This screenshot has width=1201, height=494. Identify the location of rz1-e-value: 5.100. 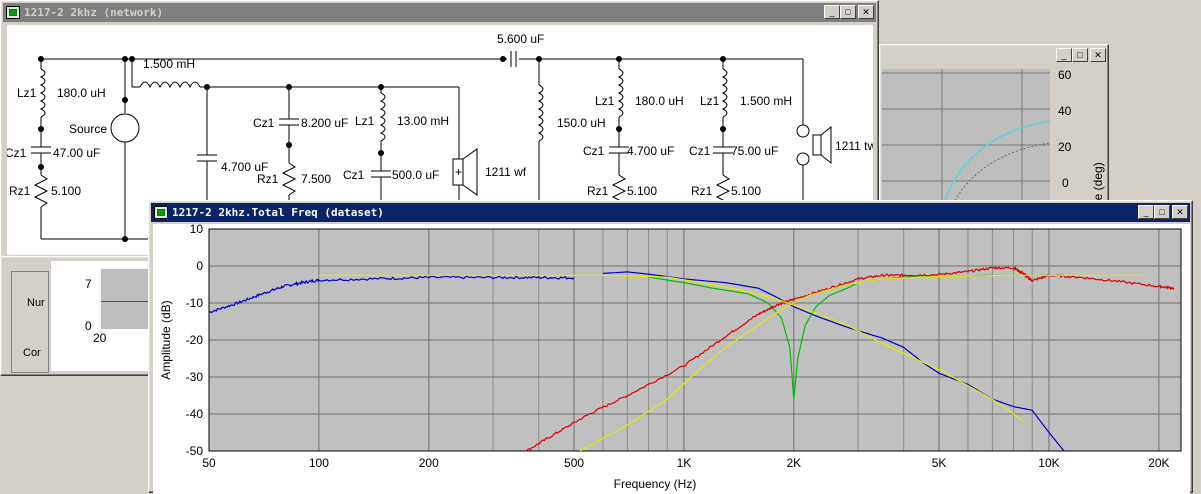
(746, 191).